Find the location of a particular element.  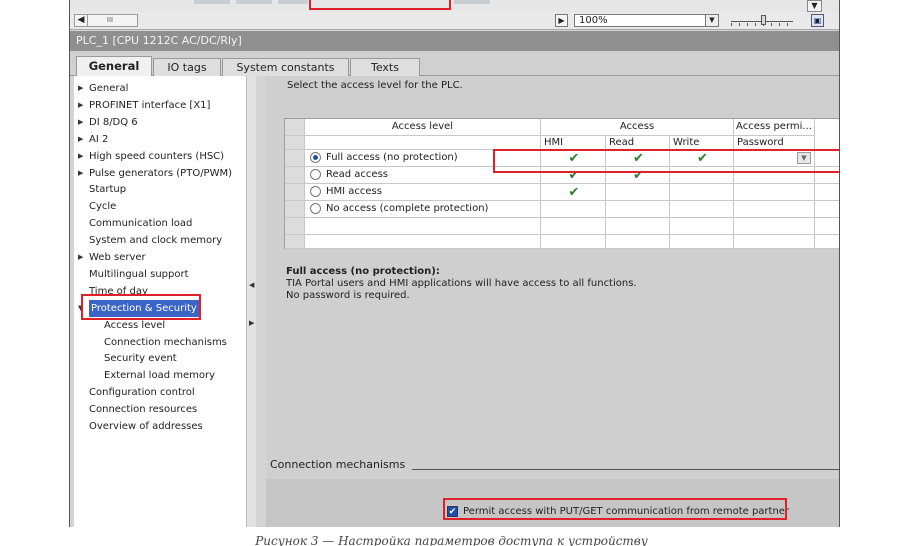

access-instruction: Select the access level for the PLC. is located at coordinates (375, 85).